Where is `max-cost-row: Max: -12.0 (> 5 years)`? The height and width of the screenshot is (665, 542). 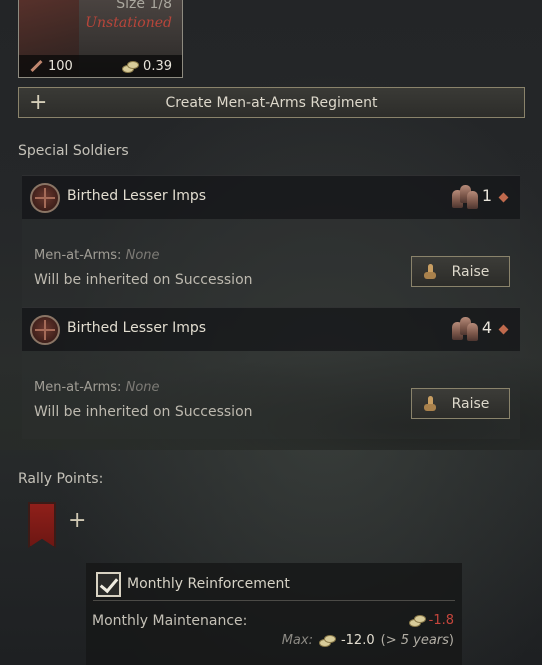 max-cost-row: Max: -12.0 (> 5 years) is located at coordinates (368, 640).